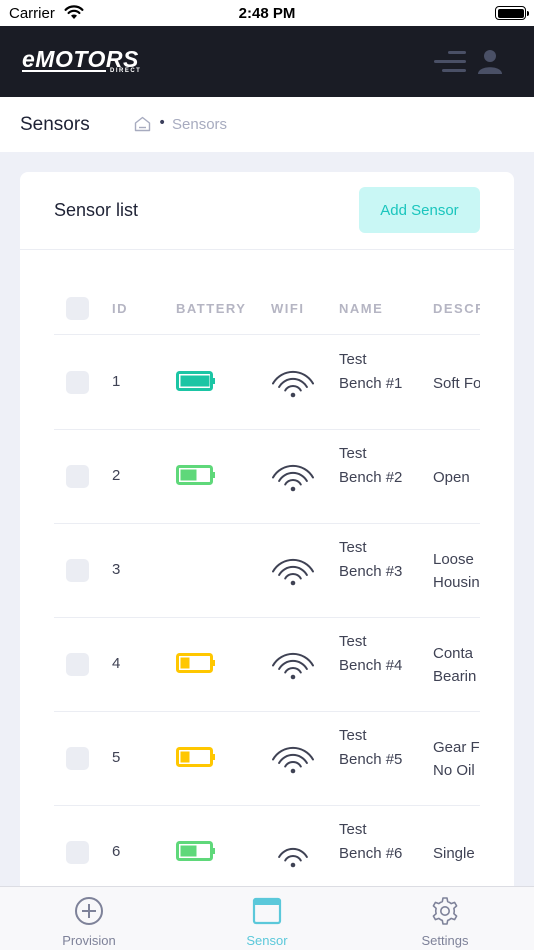 The width and height of the screenshot is (534, 950). Describe the element at coordinates (490, 62) in the screenshot. I see `user-icon` at that location.